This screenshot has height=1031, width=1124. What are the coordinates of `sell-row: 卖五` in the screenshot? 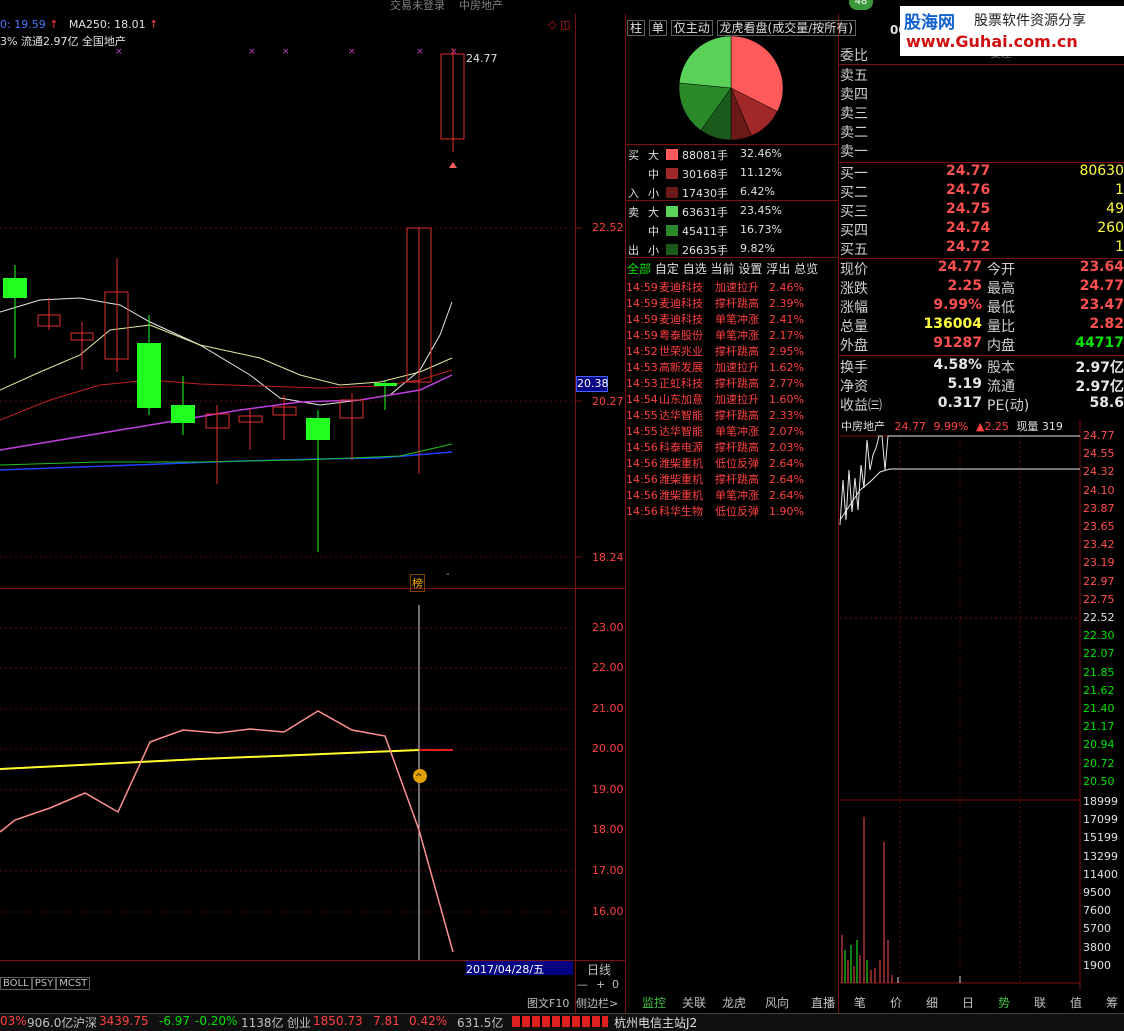 It's located at (982, 74).